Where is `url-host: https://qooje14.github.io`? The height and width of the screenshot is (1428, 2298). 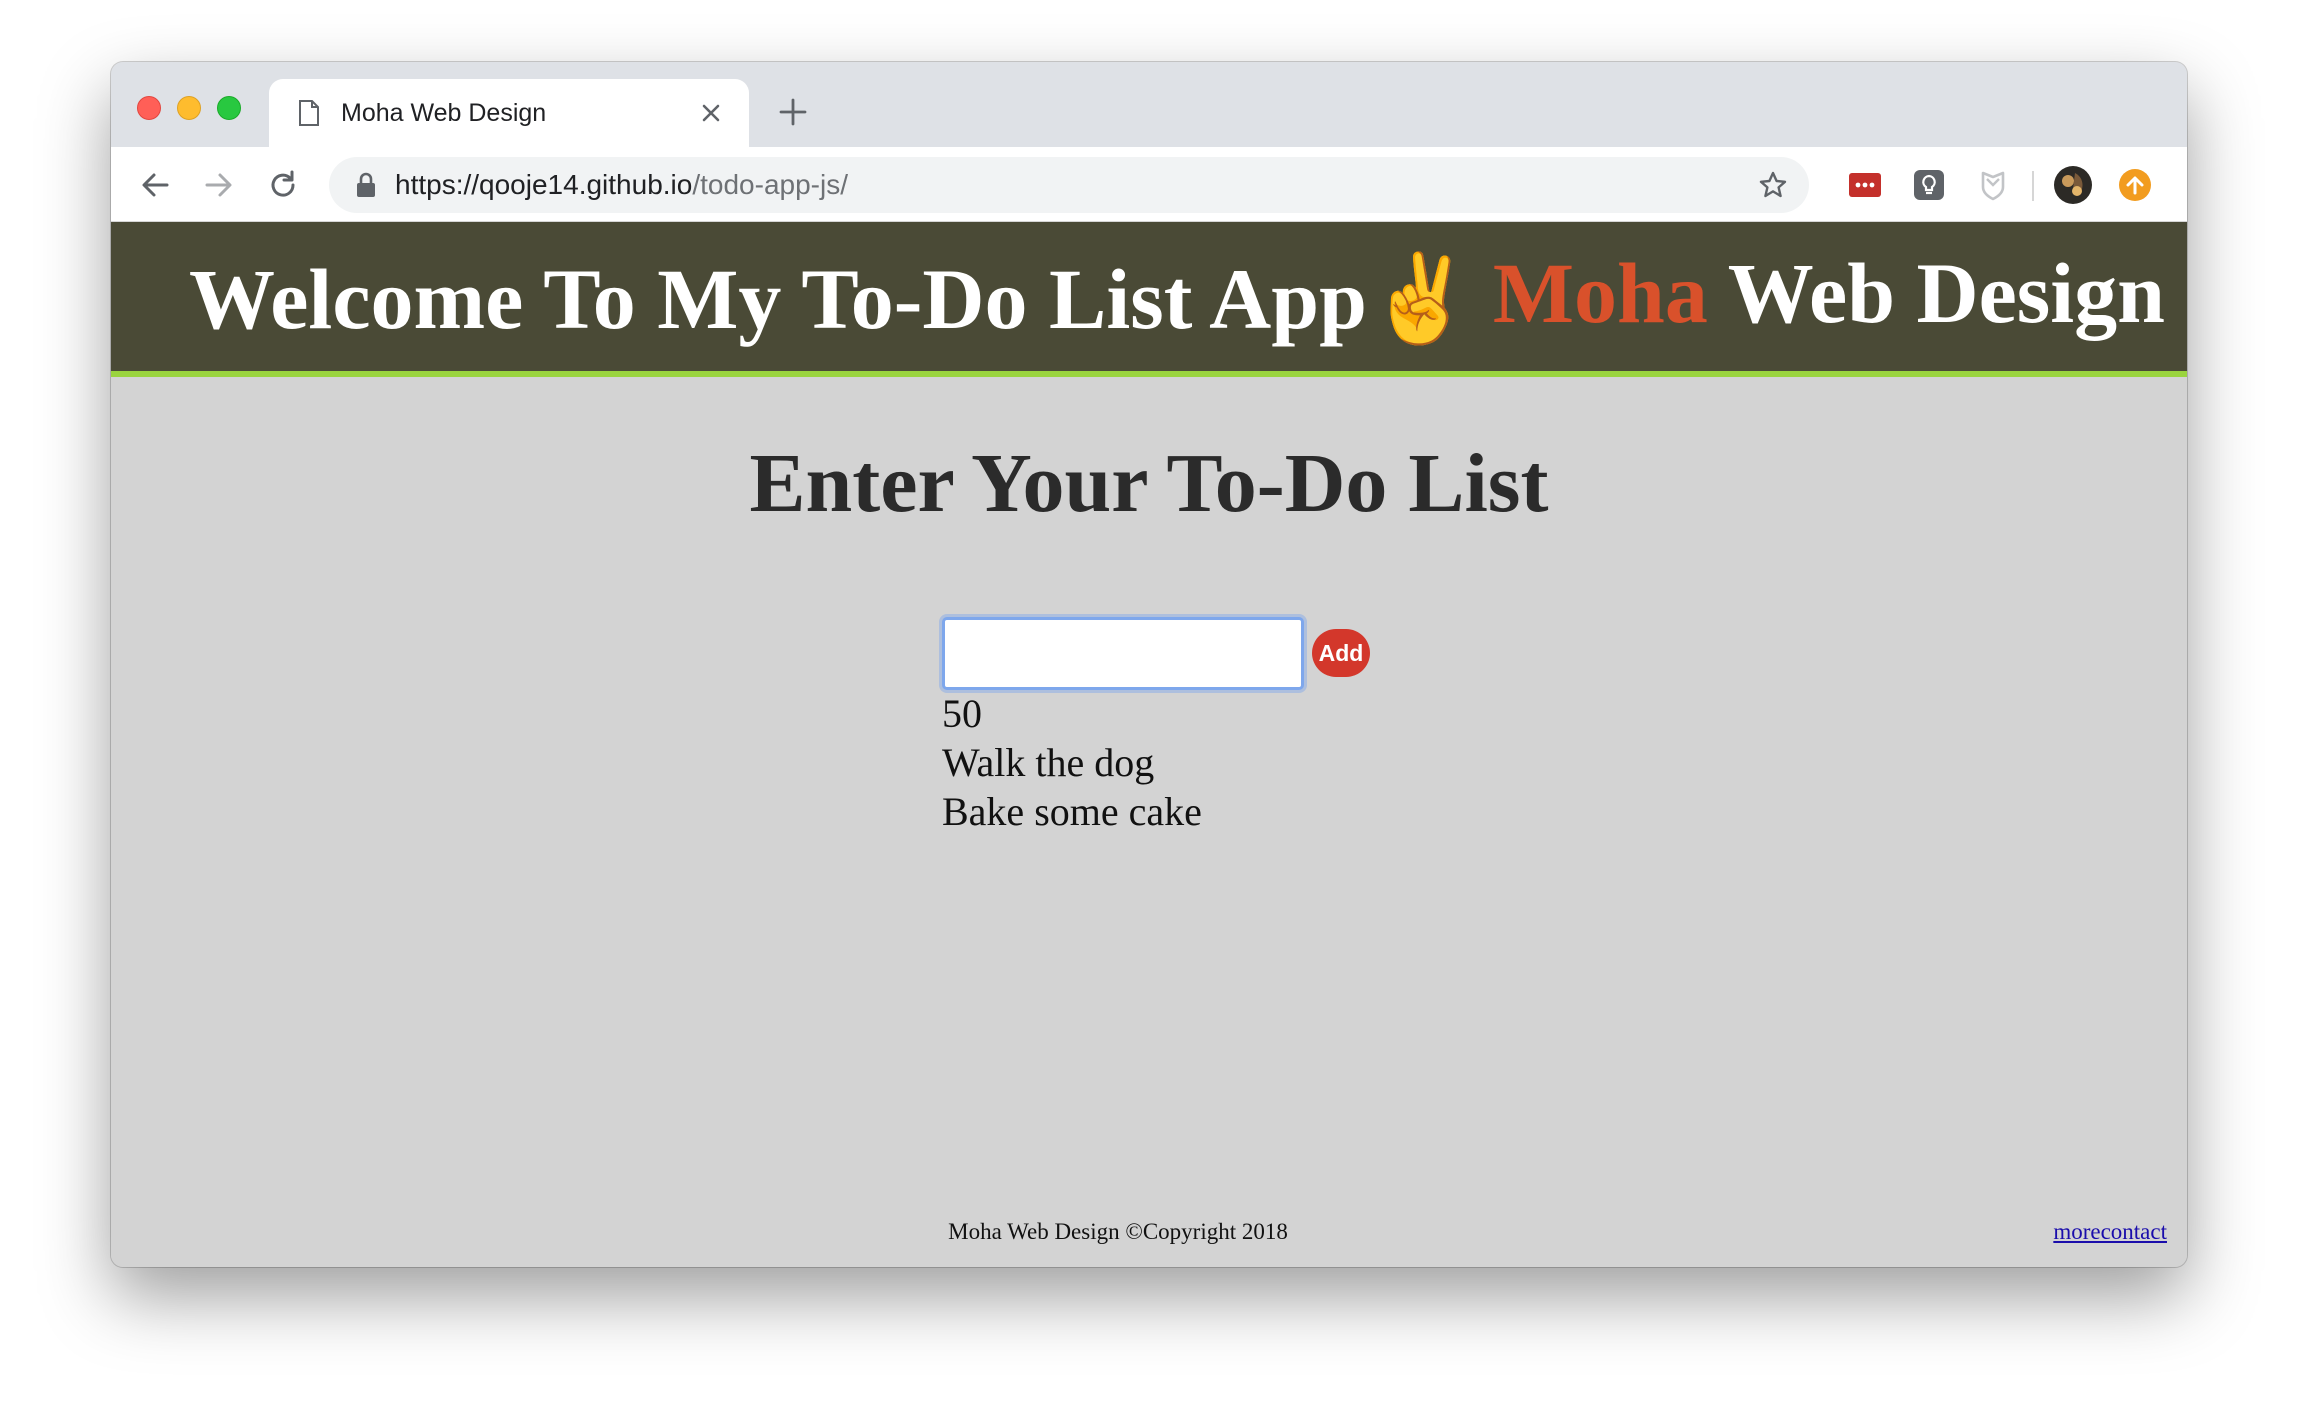
url-host: https://qooje14.github.io is located at coordinates (544, 184).